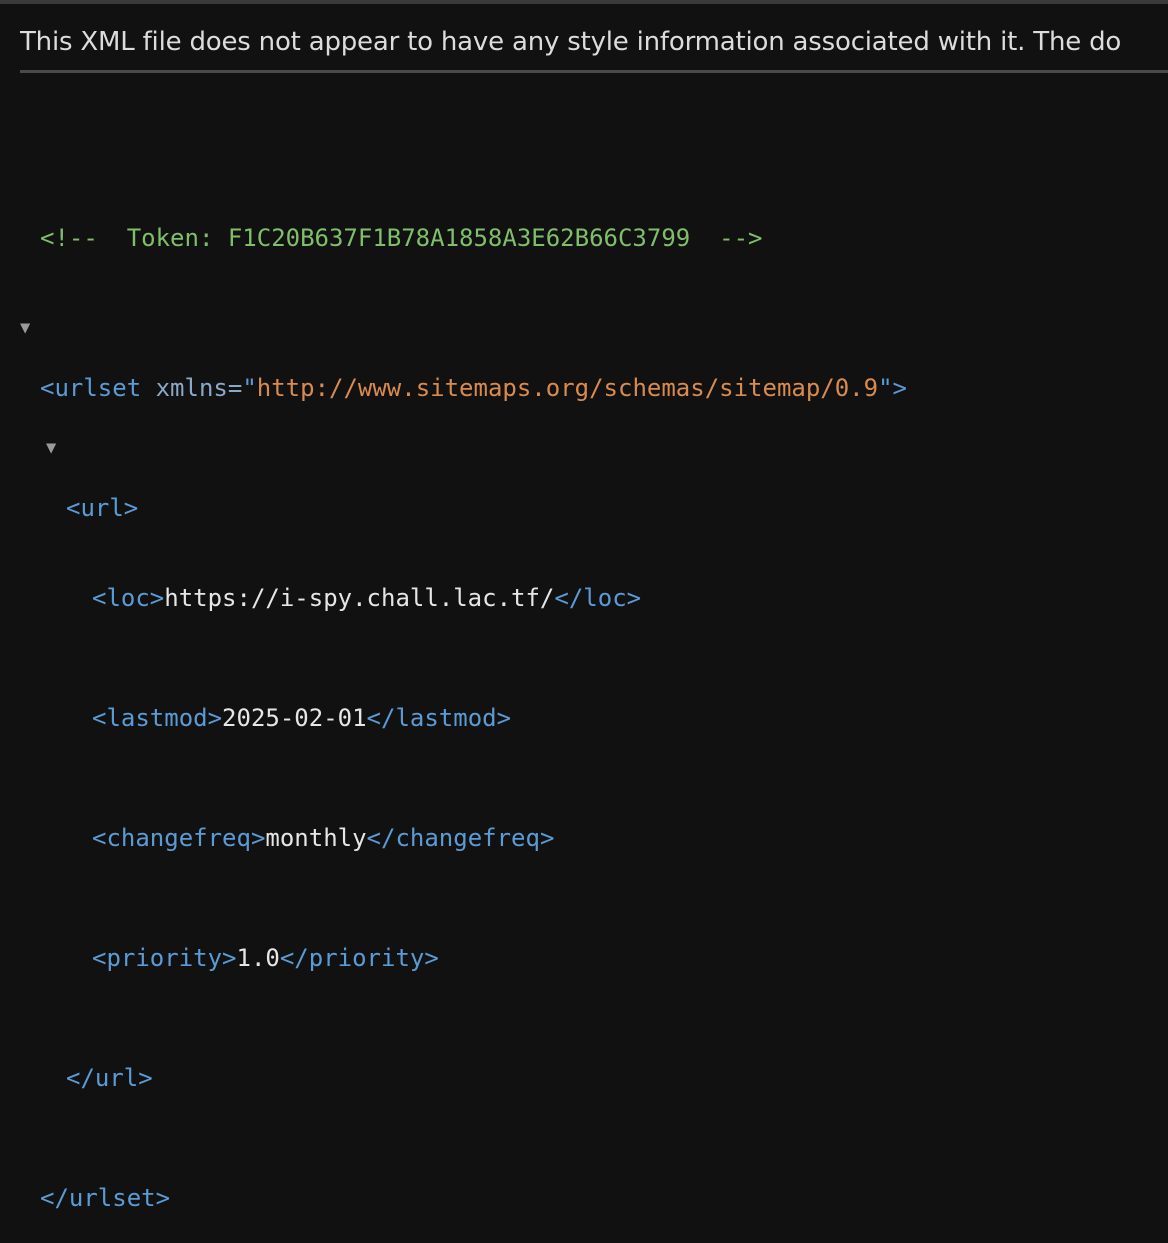 Image resolution: width=1168 pixels, height=1243 pixels. Describe the element at coordinates (258, 958) in the screenshot. I see `priority-value: 1.0` at that location.